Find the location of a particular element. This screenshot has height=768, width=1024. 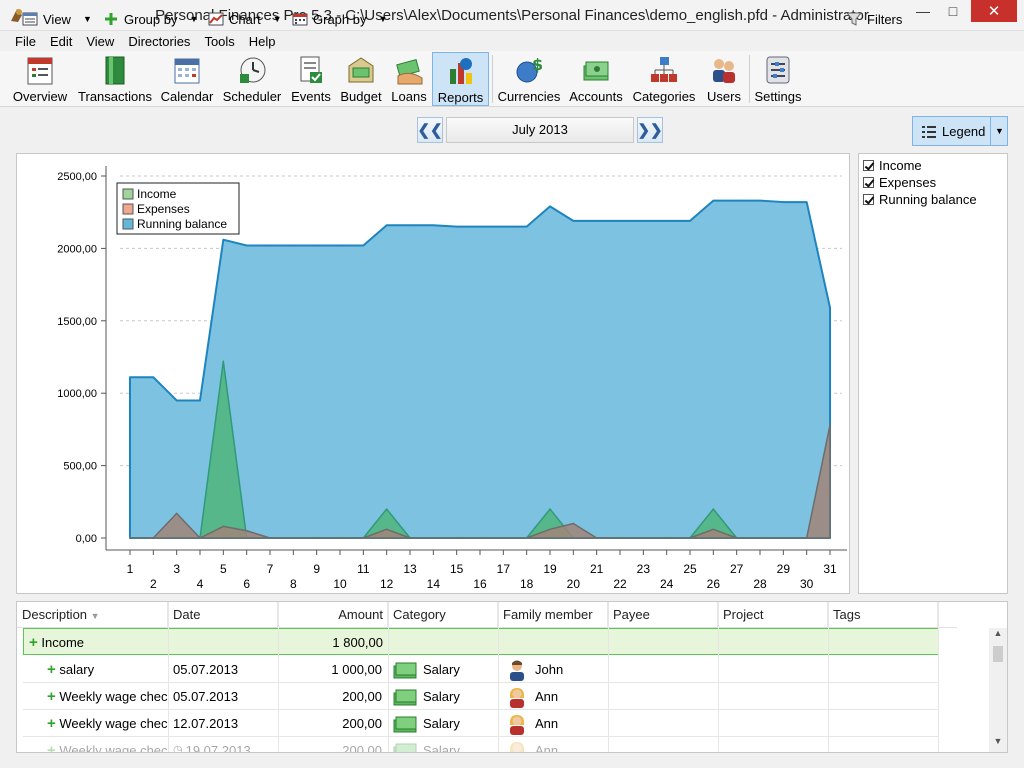

clock-icon: ◷ is located at coordinates (178, 748).